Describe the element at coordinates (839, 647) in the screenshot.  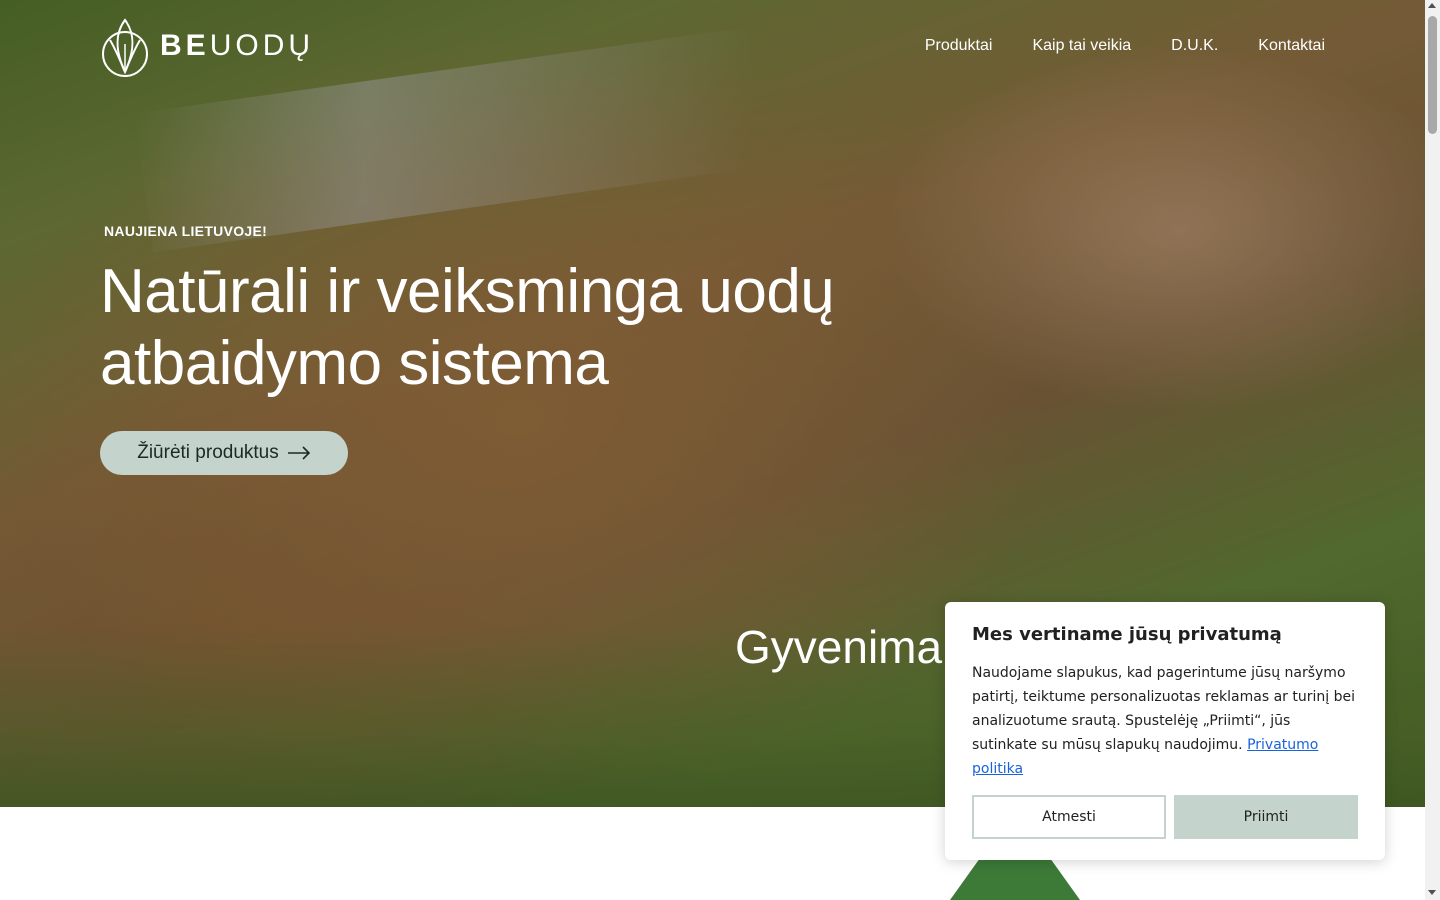
I see `hero-tagline: Gyvenima` at that location.